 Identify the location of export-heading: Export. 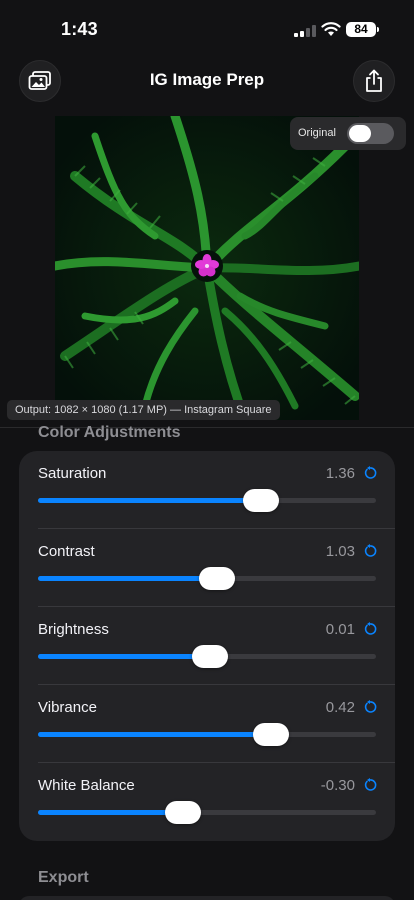
(63, 877).